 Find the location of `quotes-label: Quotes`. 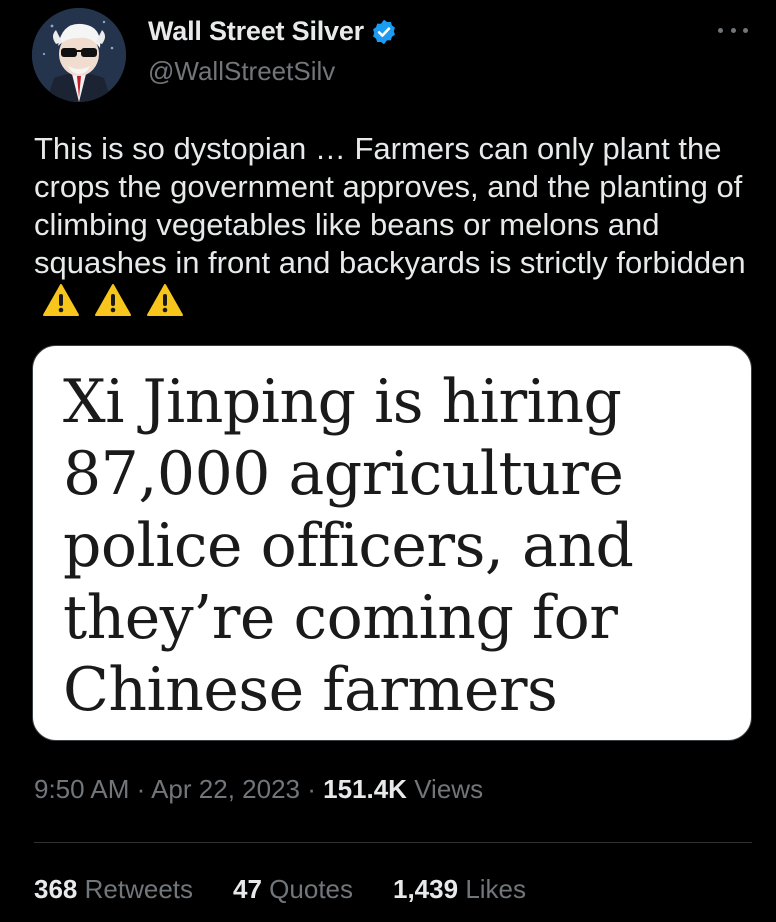

quotes-label: Quotes is located at coordinates (311, 889).